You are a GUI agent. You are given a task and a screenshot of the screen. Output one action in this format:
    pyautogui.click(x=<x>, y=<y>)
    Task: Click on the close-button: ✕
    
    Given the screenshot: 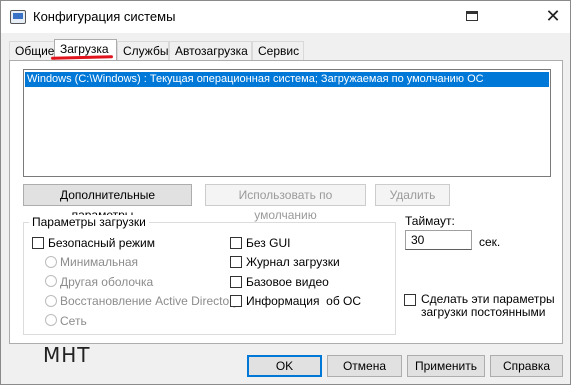 What is the action you would take?
    pyautogui.click(x=553, y=16)
    